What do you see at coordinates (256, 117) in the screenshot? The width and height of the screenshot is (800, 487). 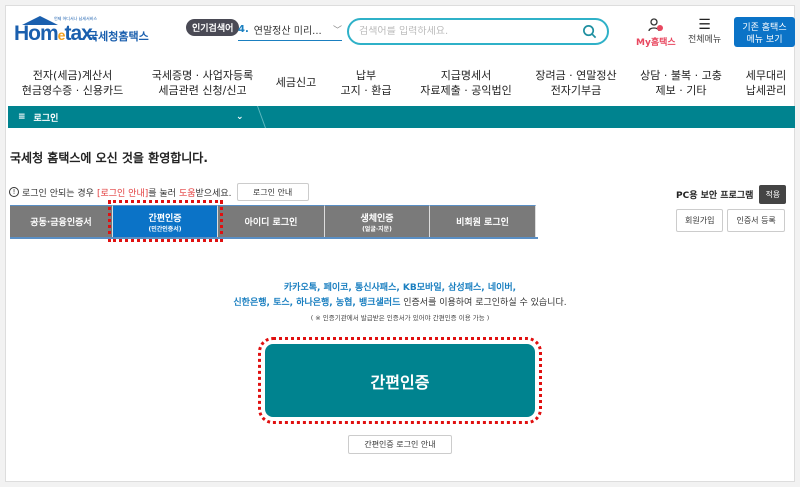 I see `breadcrumb-divider` at bounding box center [256, 117].